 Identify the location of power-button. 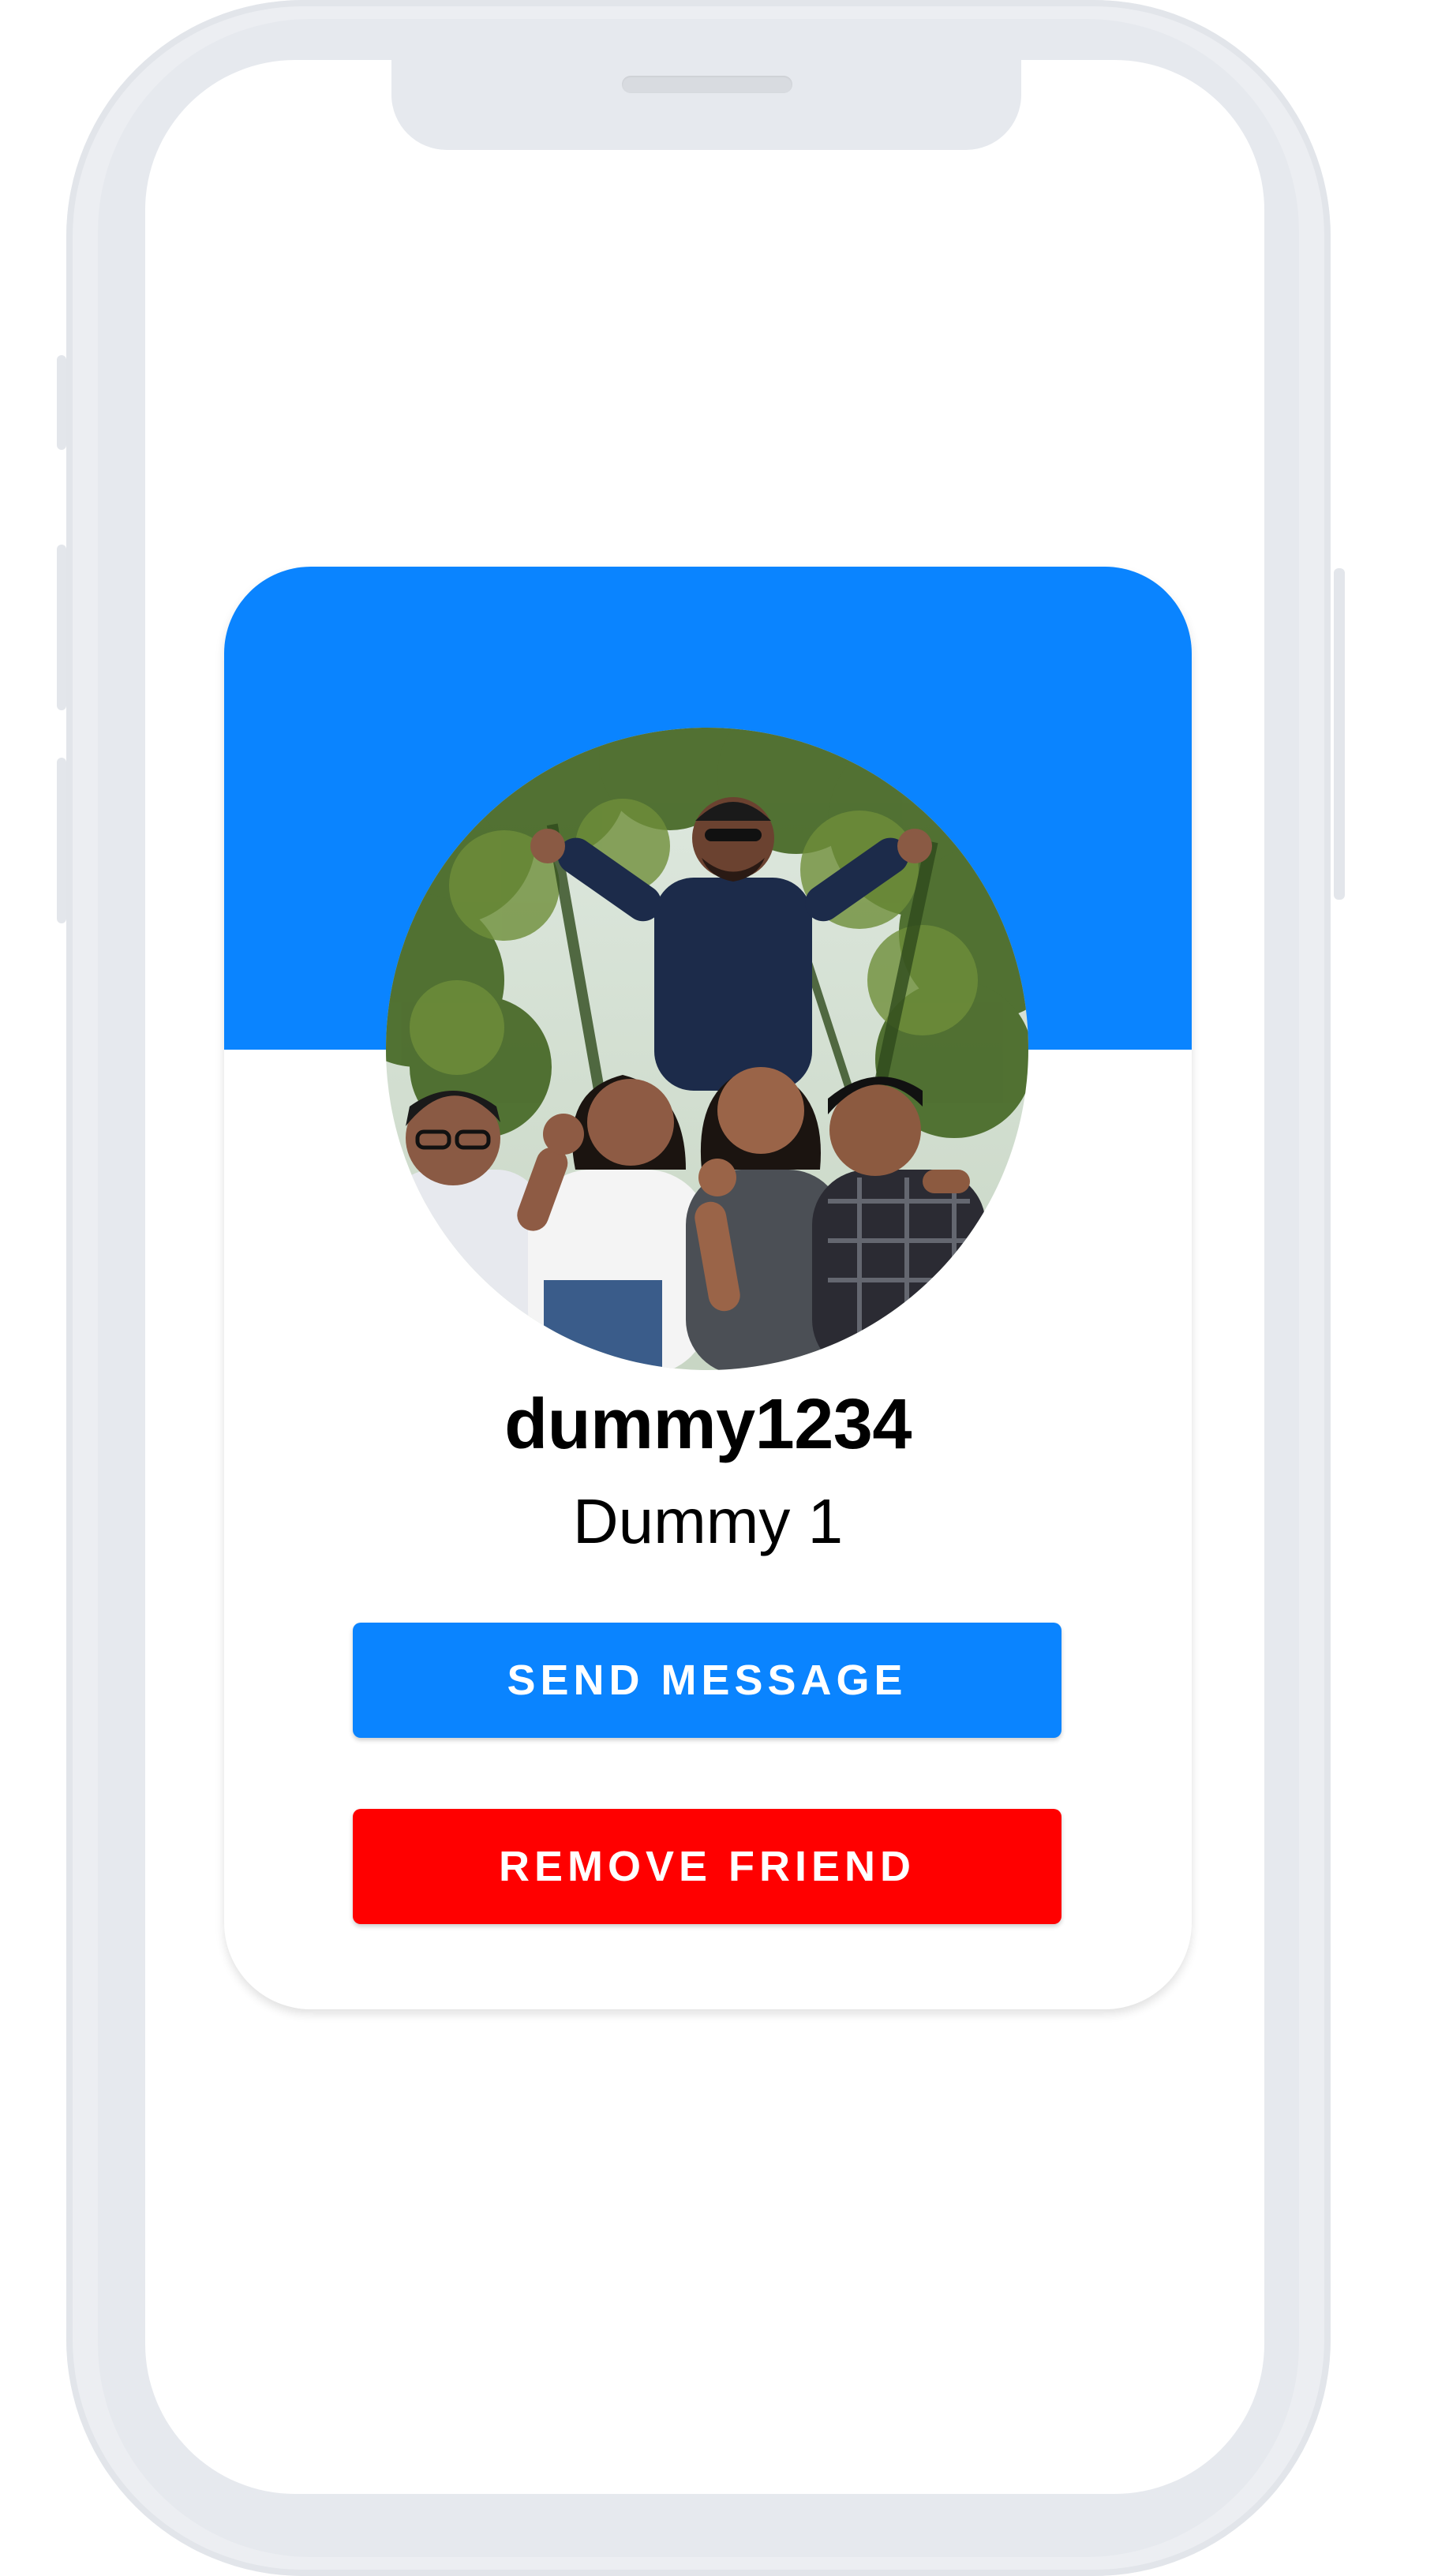
(1339, 734).